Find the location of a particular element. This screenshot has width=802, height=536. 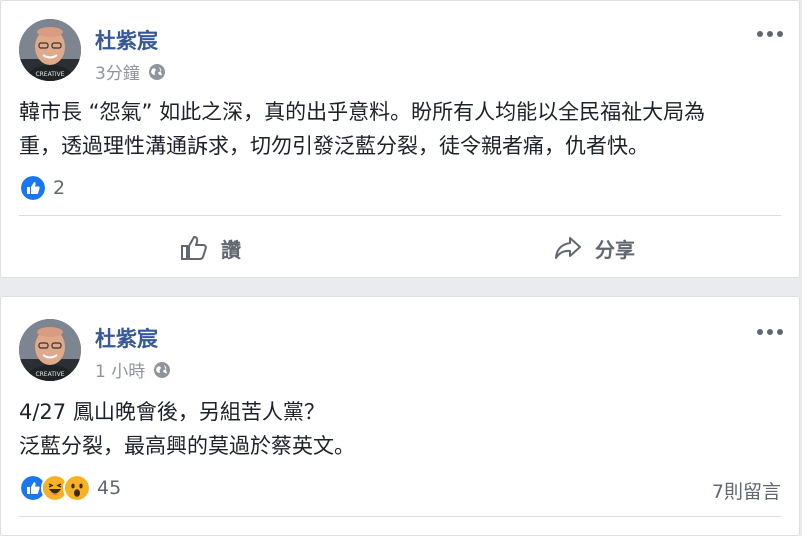

post-meta: 3分鐘 is located at coordinates (130, 71).